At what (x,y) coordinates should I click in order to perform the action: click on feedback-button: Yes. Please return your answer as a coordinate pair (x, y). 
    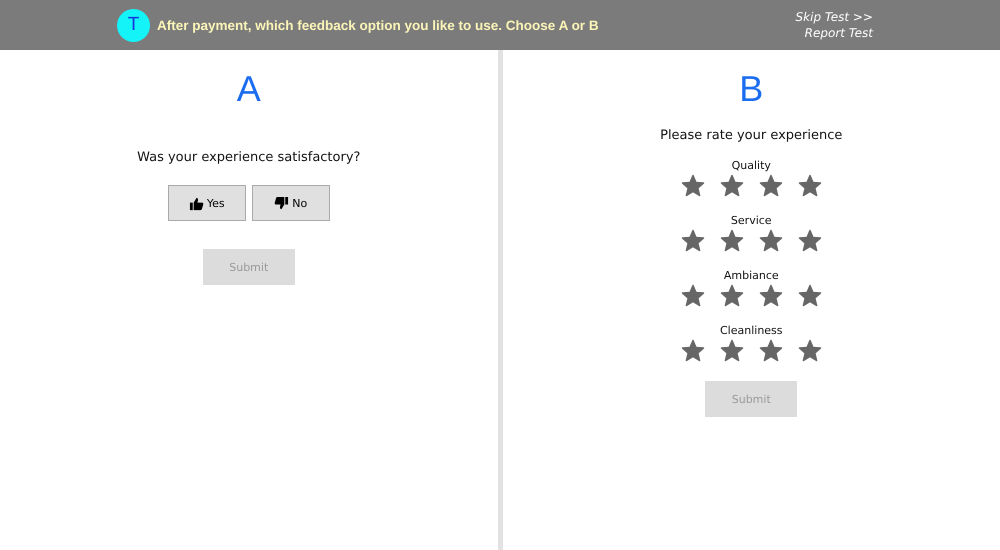
    Looking at the image, I should click on (207, 203).